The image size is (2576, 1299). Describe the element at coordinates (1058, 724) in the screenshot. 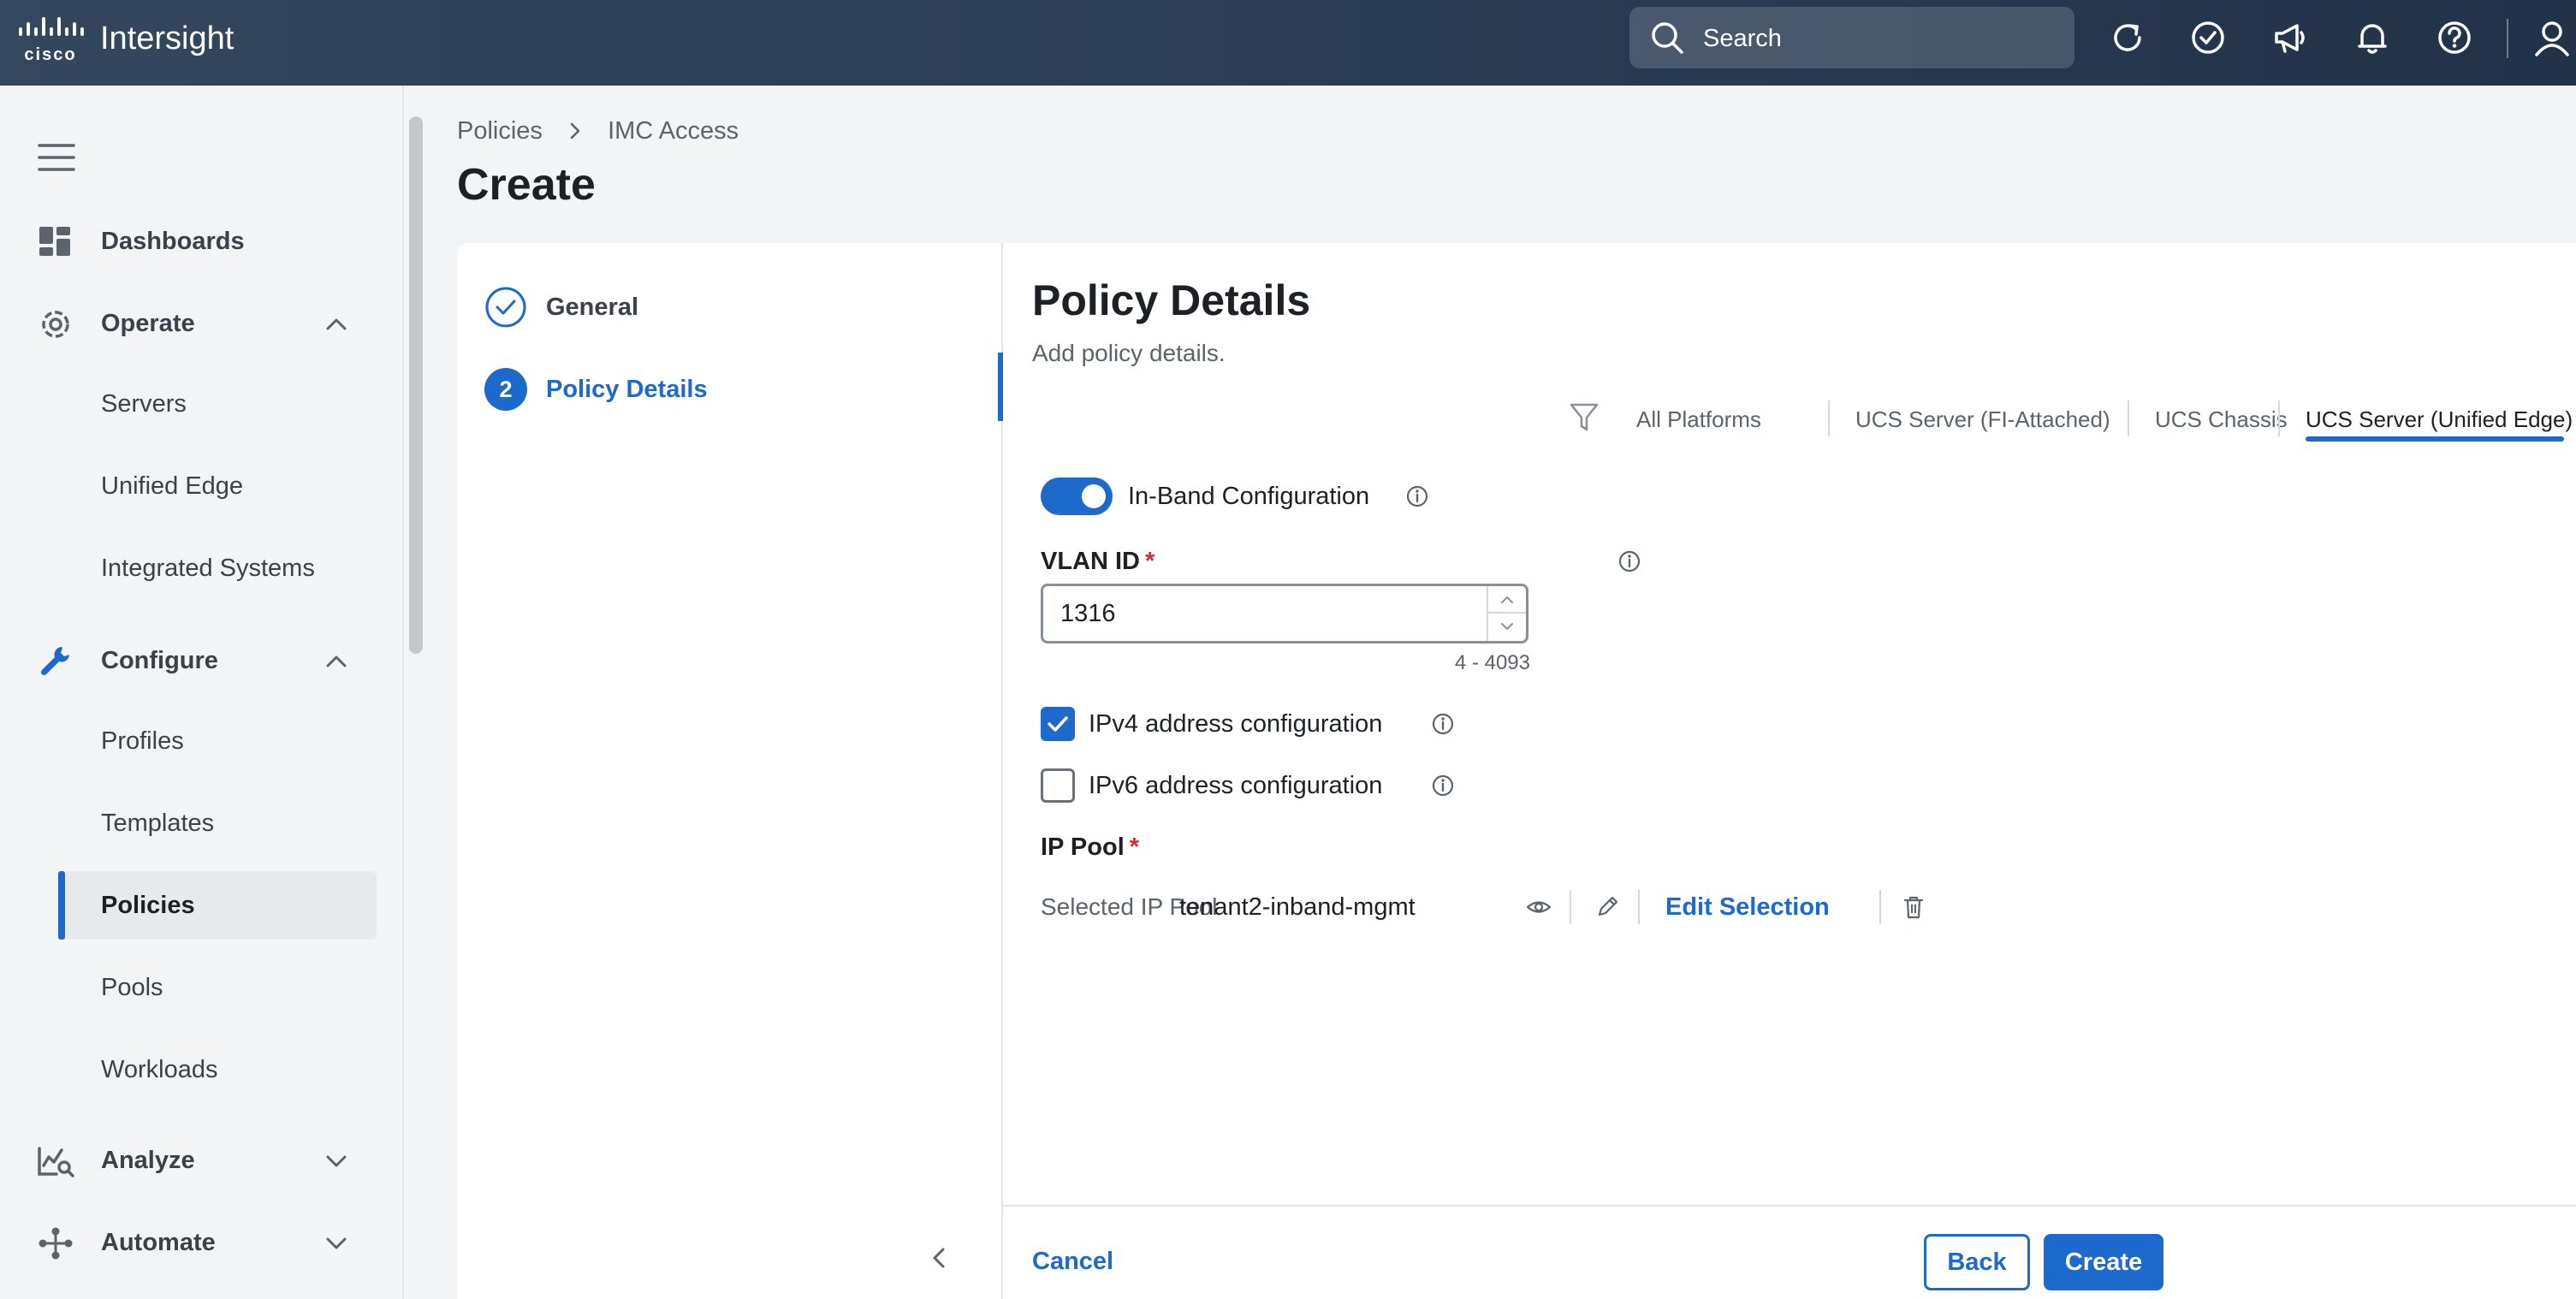

I see `ipv4-checkbox` at that location.